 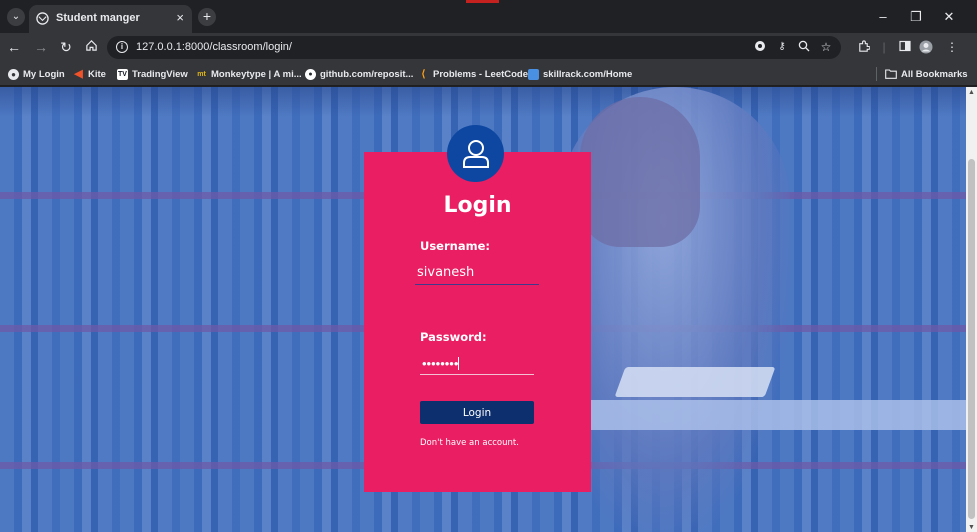 I want to click on menu-kebab-icon: ⋮, so click(x=952, y=47).